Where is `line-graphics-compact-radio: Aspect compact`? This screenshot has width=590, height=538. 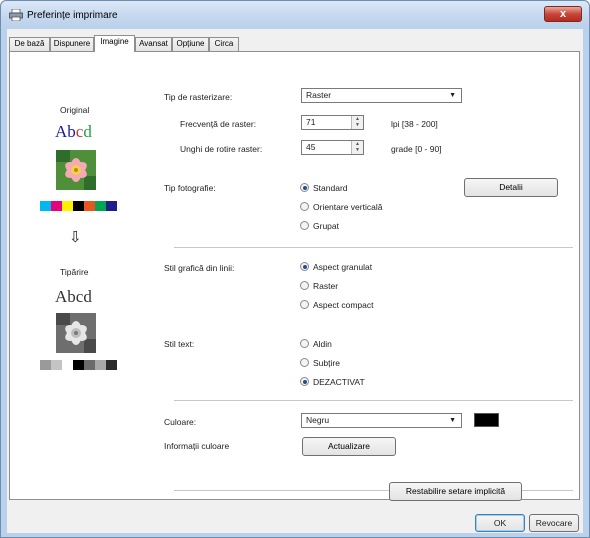 line-graphics-compact-radio: Aspect compact is located at coordinates (336, 305).